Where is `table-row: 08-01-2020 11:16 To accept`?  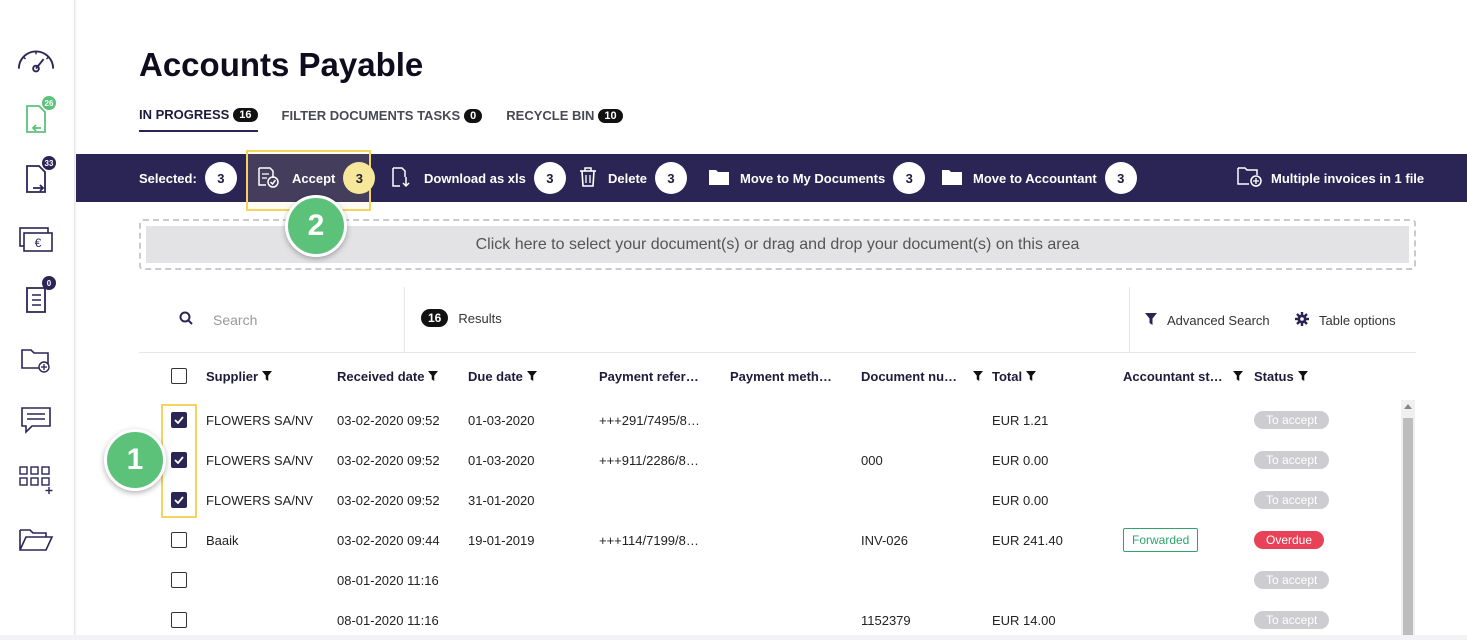
table-row: 08-01-2020 11:16 To accept is located at coordinates (769, 580).